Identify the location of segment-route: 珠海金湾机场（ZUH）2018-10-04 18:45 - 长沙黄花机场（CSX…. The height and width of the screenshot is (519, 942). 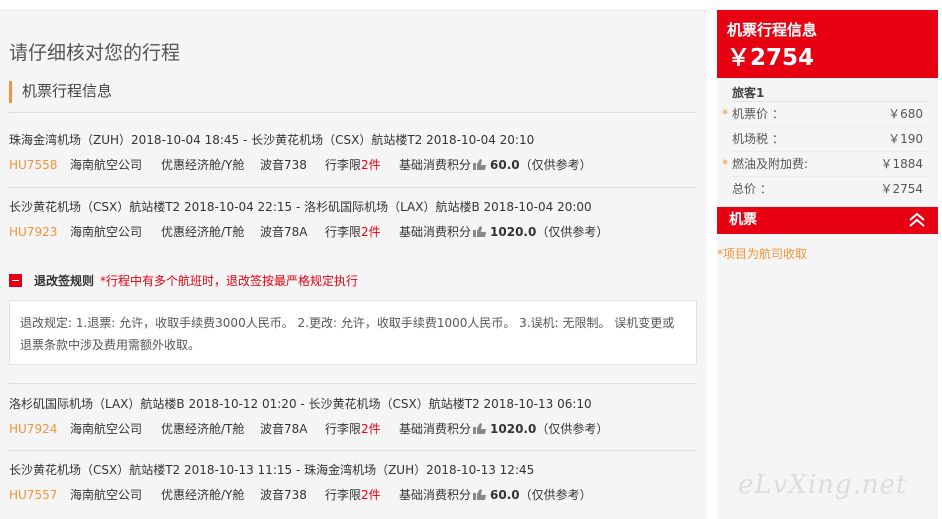
(272, 140).